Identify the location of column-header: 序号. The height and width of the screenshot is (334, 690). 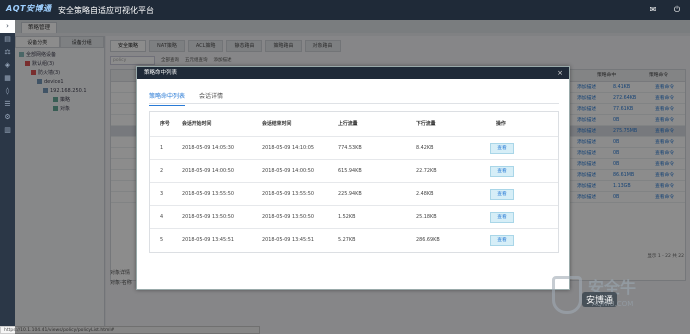
(165, 124).